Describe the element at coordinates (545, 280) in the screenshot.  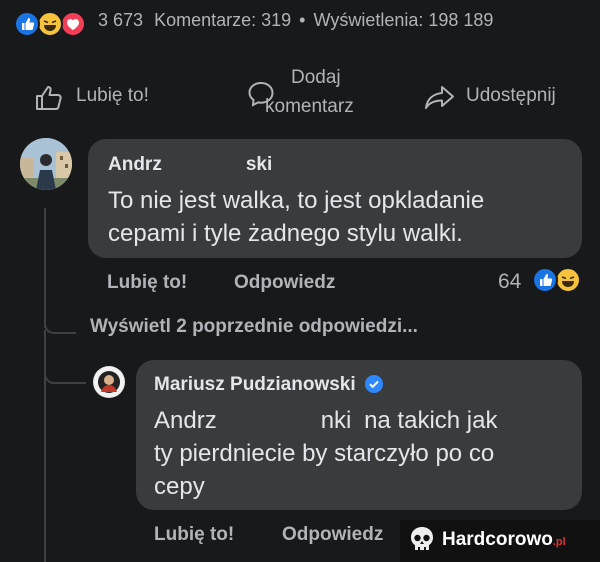
I see `comment-like-reaction-icon` at that location.